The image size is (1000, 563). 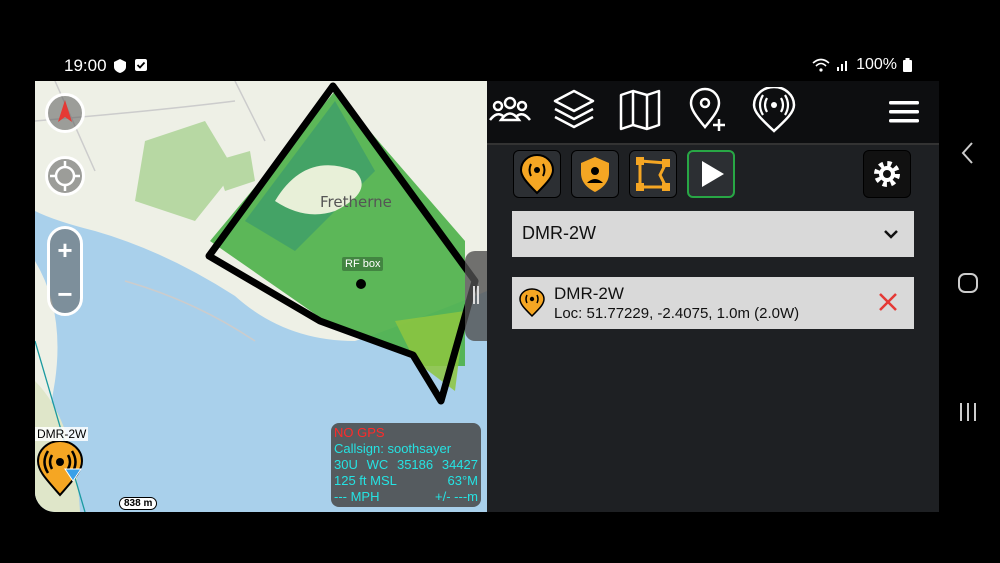 I want to click on altitude: 125 ft MSL, so click(x=365, y=480).